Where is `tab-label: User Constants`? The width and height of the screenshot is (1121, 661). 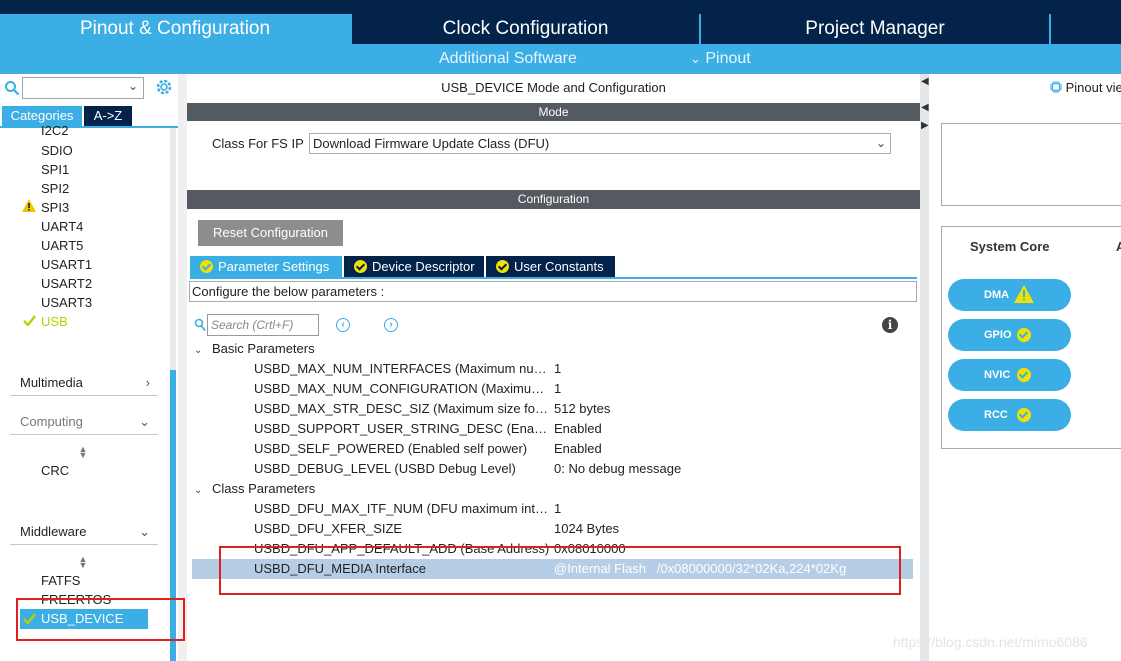 tab-label: User Constants is located at coordinates (559, 266).